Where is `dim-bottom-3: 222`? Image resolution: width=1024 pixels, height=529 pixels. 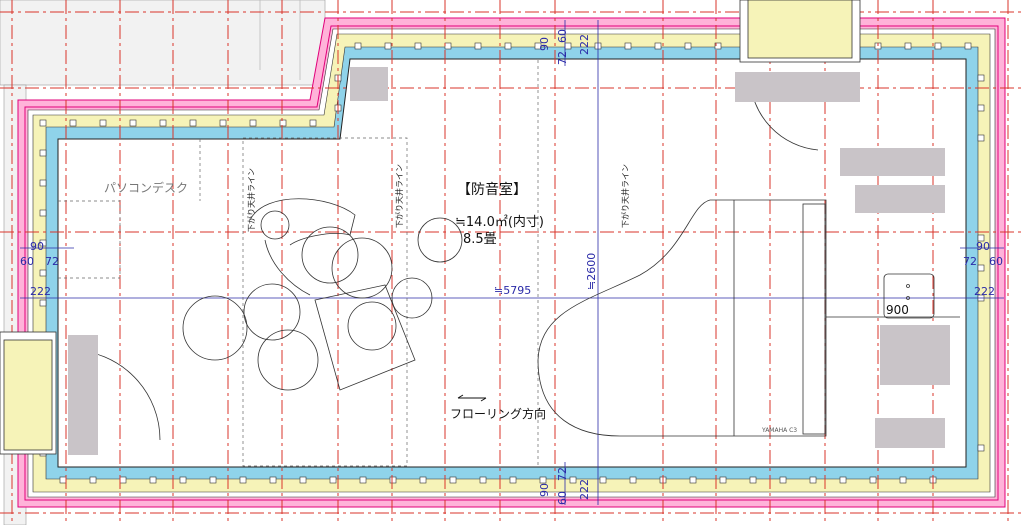
dim-bottom-3: 222 is located at coordinates (584, 489).